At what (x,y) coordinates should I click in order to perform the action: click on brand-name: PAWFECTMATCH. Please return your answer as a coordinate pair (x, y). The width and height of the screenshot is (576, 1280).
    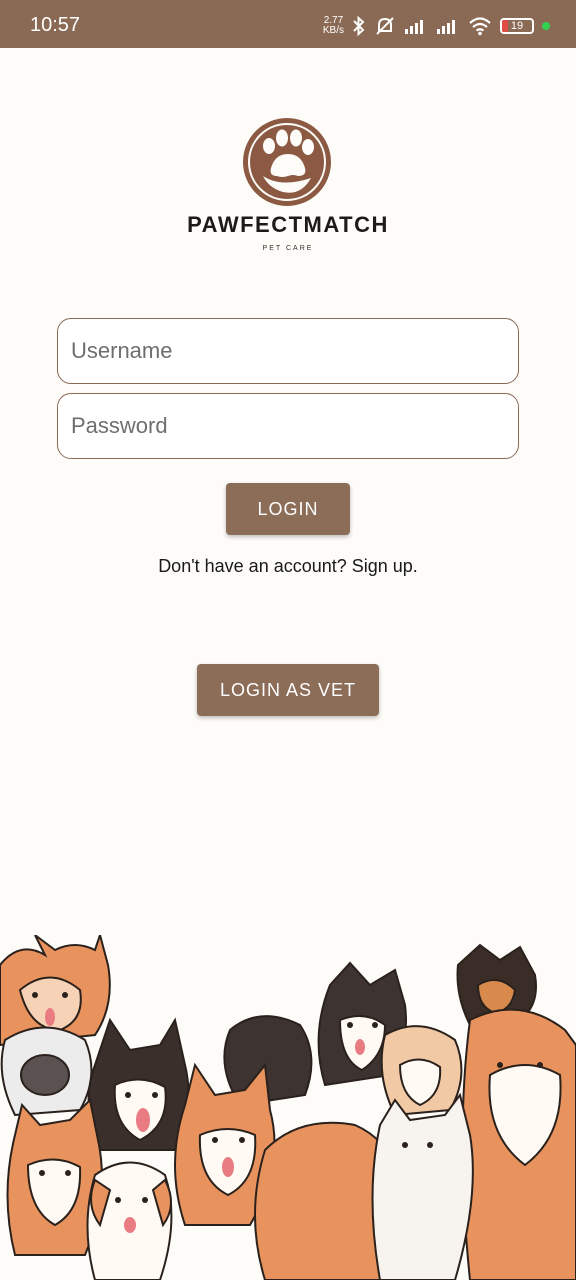
    Looking at the image, I should click on (288, 224).